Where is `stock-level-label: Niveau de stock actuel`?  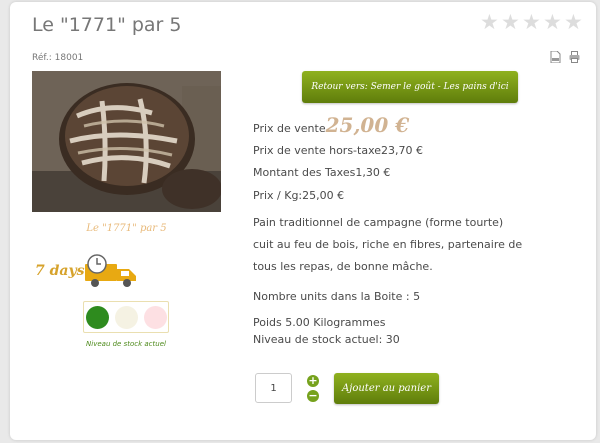
stock-level-label: Niveau de stock actuel is located at coordinates (126, 344).